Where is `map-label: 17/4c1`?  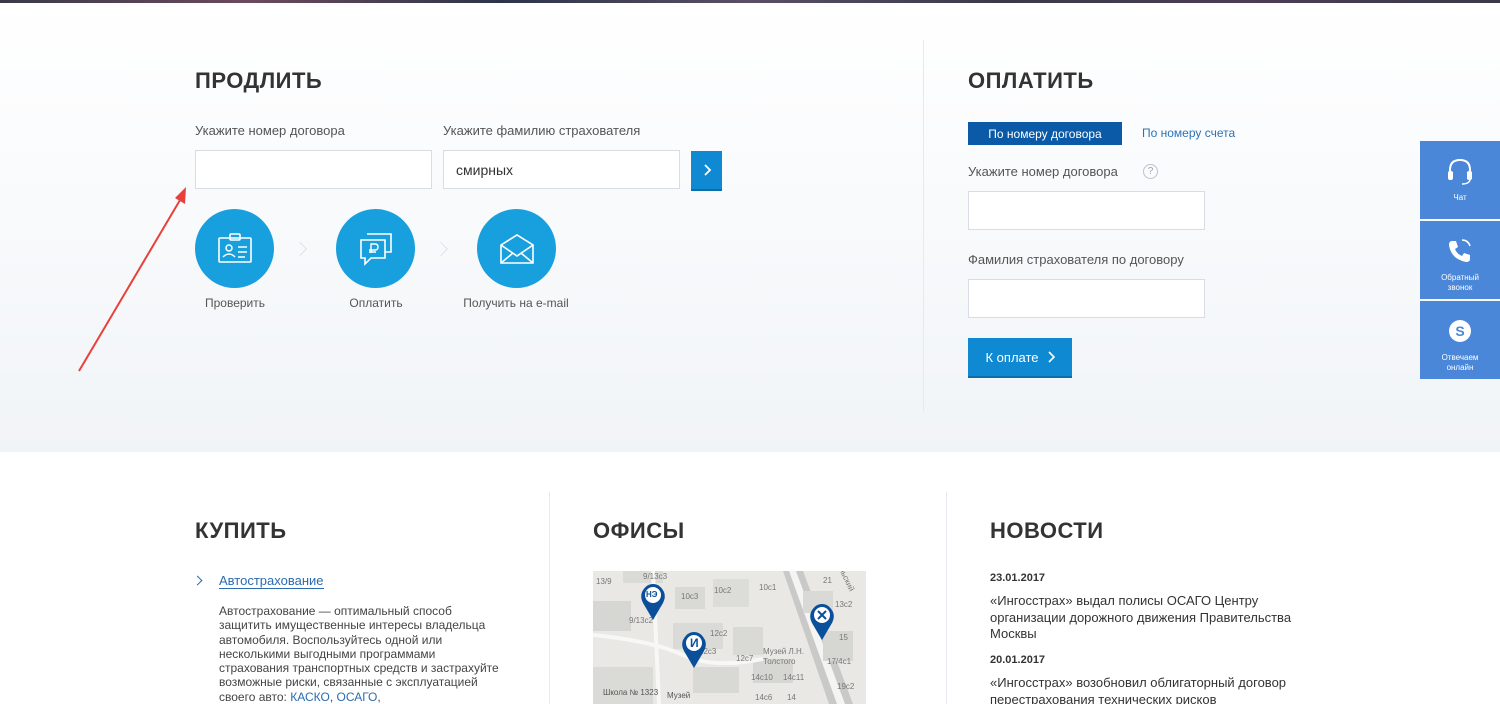
map-label: 17/4c1 is located at coordinates (839, 661).